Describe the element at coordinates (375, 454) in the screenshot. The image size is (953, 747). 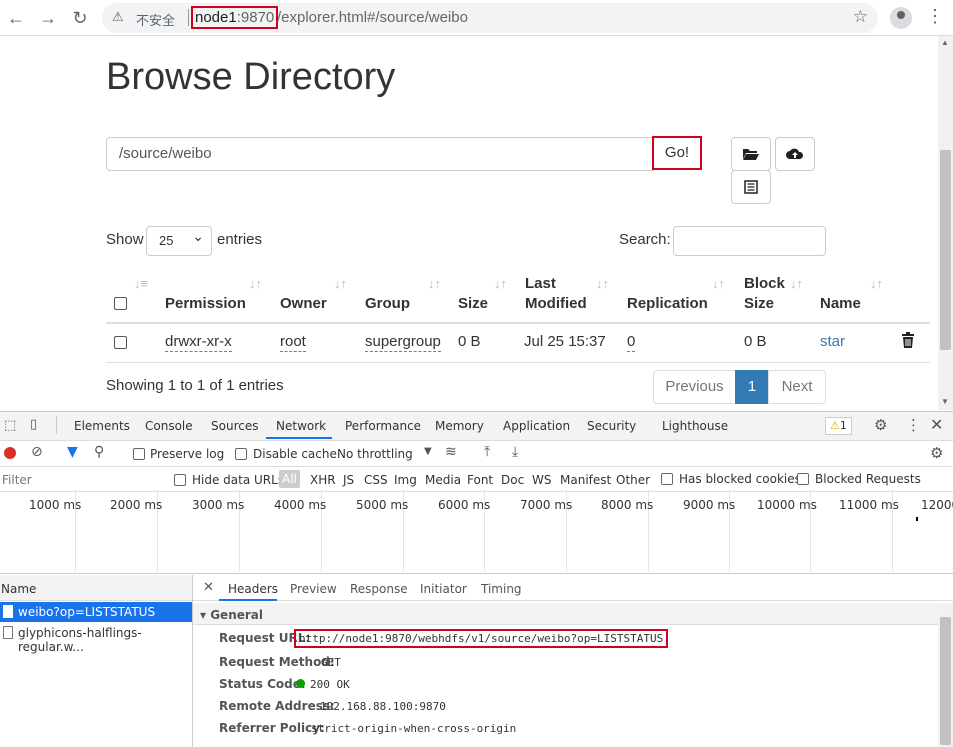
I see `throttling-select: No throttling` at that location.